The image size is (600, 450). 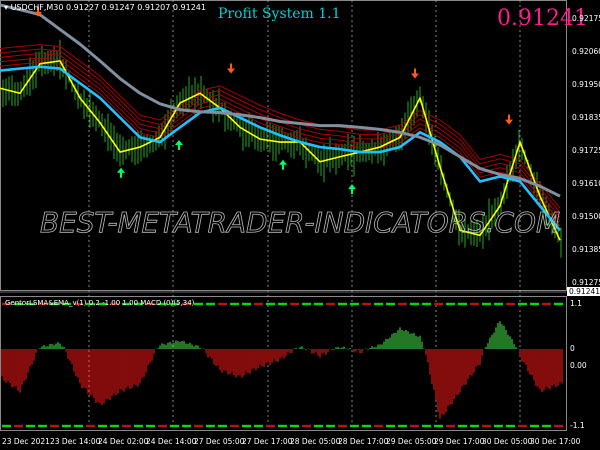 I want to click on time-axis-label: 24 Dec 02:00, so click(x=123, y=441).